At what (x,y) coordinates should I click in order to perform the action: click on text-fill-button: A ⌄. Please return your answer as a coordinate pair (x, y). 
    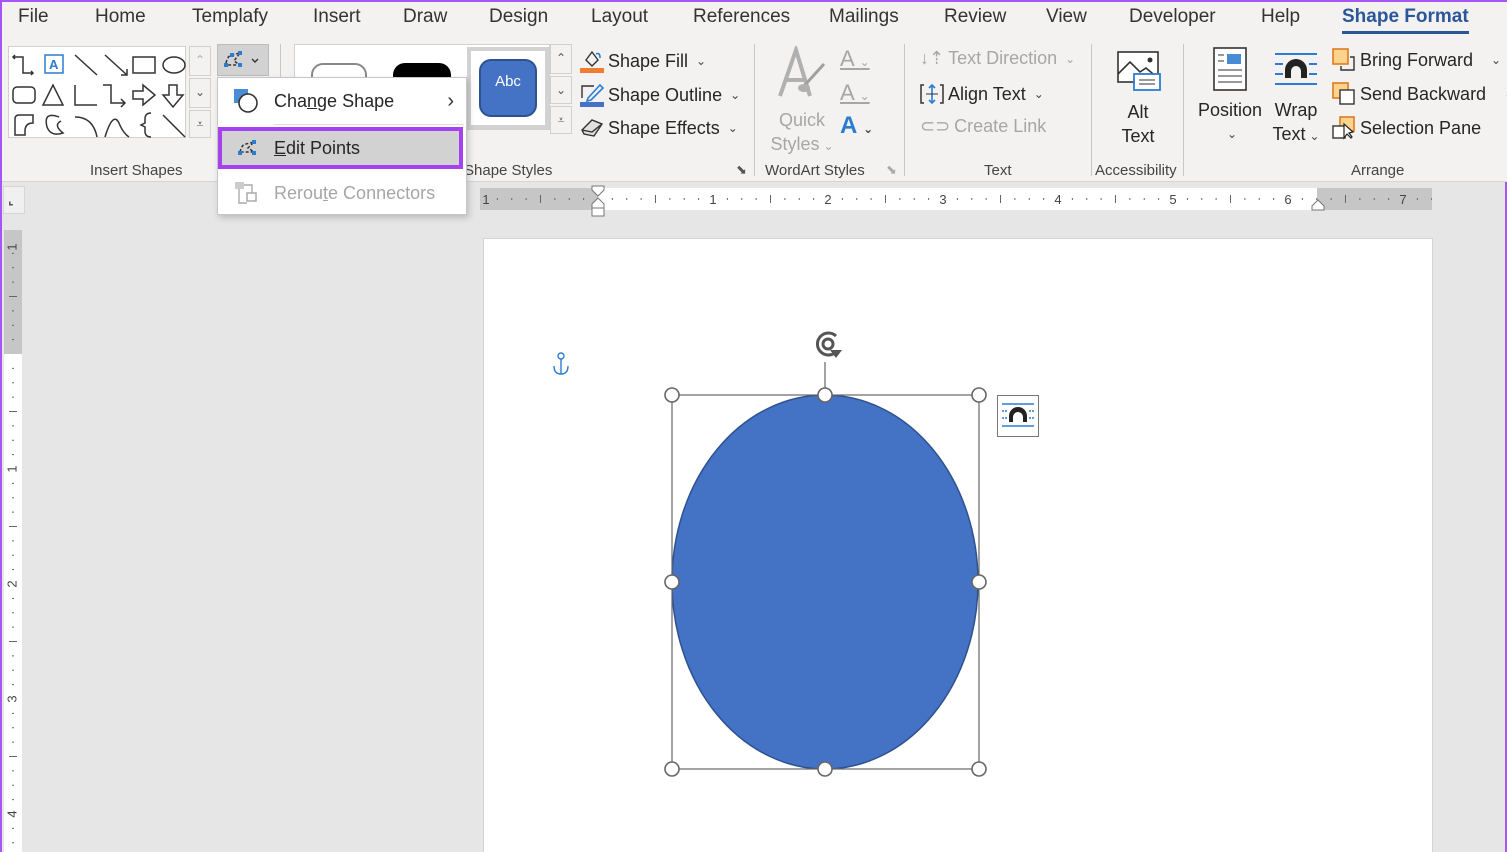
    Looking at the image, I should click on (855, 59).